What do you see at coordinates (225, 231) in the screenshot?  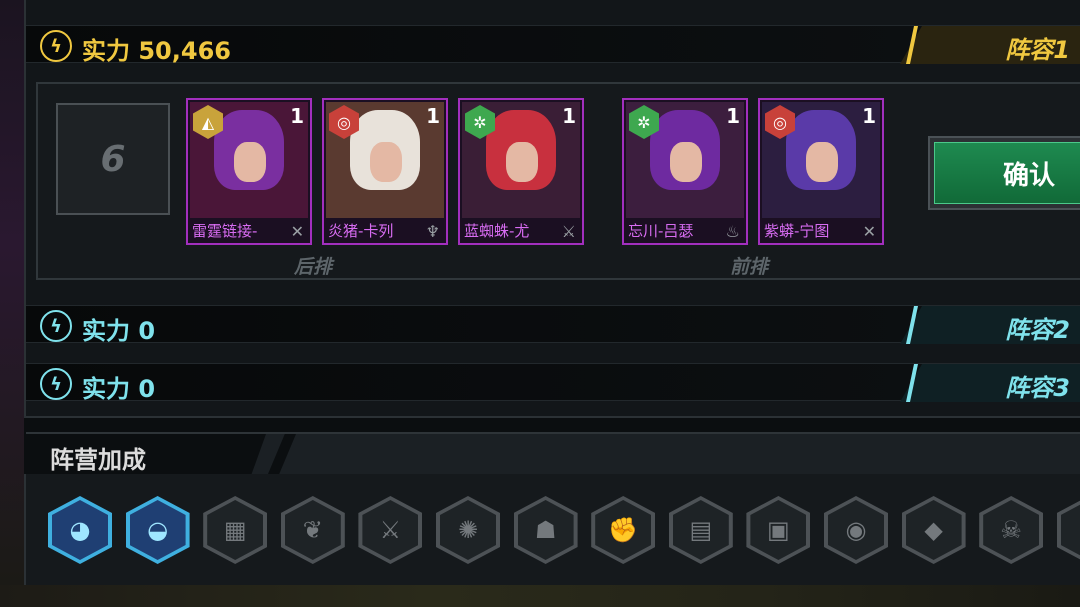 I see `hero-name: 雷霆链接-` at bounding box center [225, 231].